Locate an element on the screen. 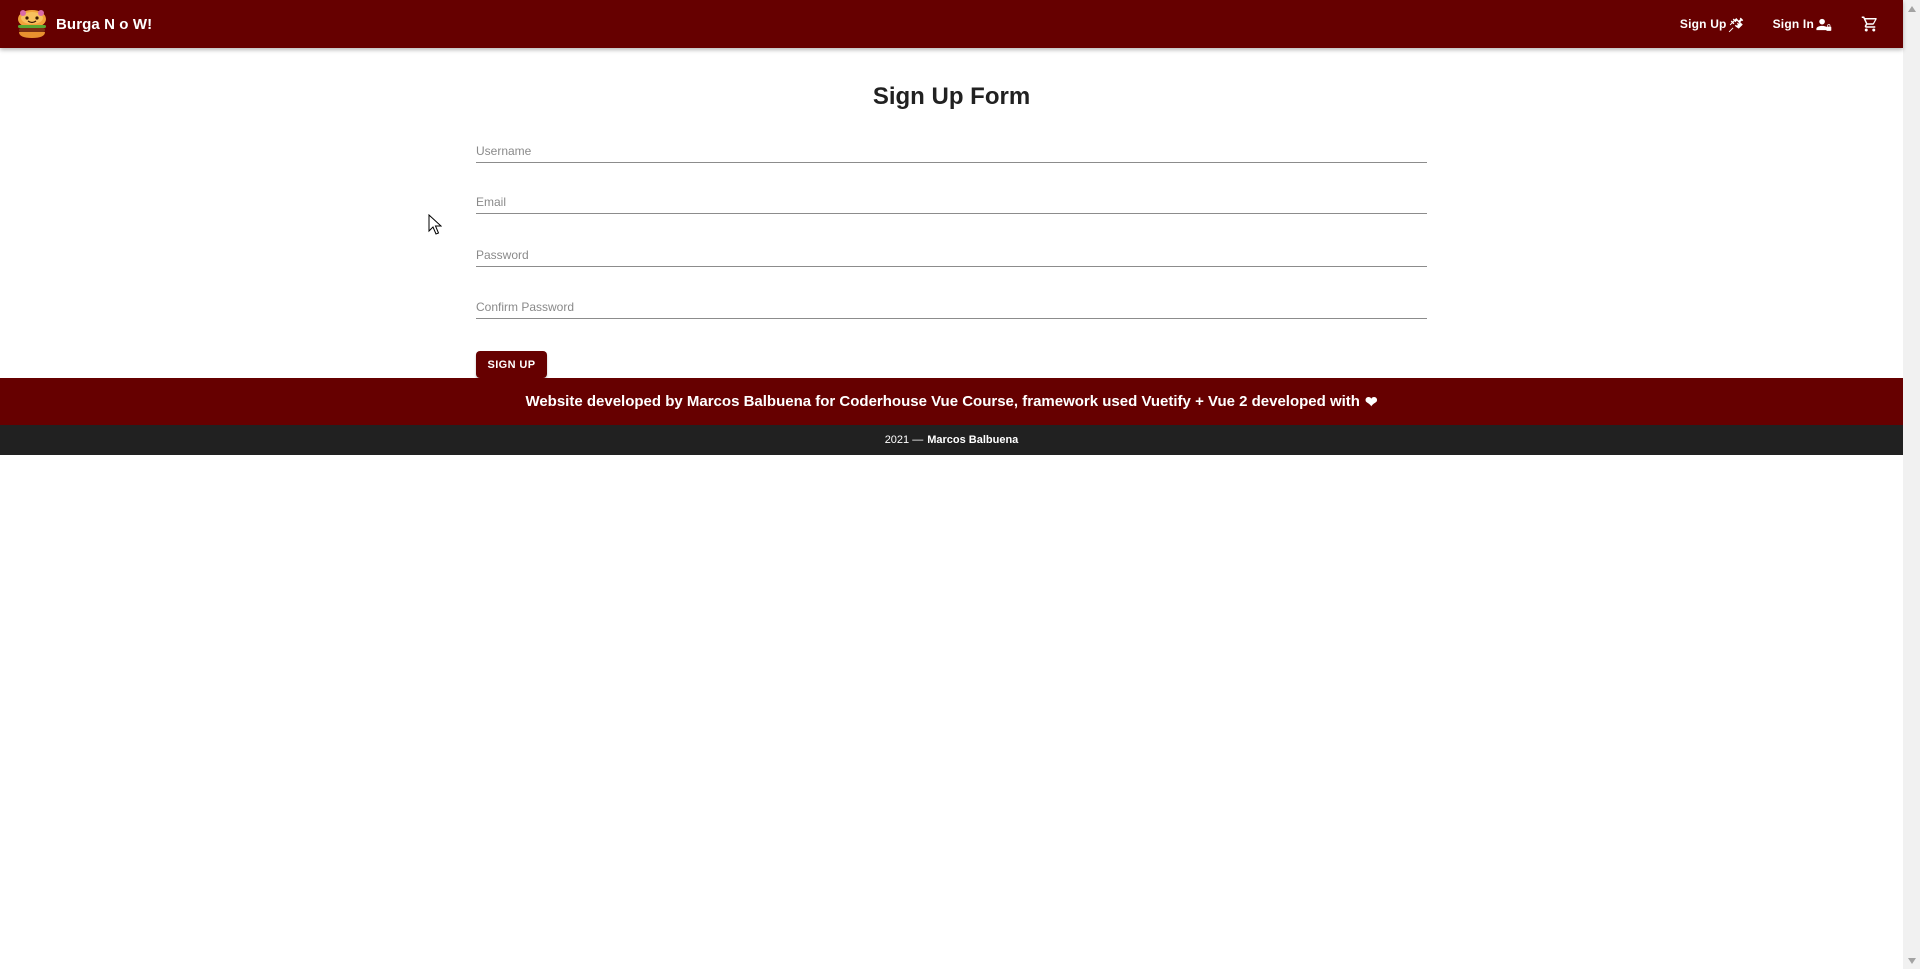 Image resolution: width=1920 pixels, height=969 pixels. vertical-scrollbar is located at coordinates (1911, 484).